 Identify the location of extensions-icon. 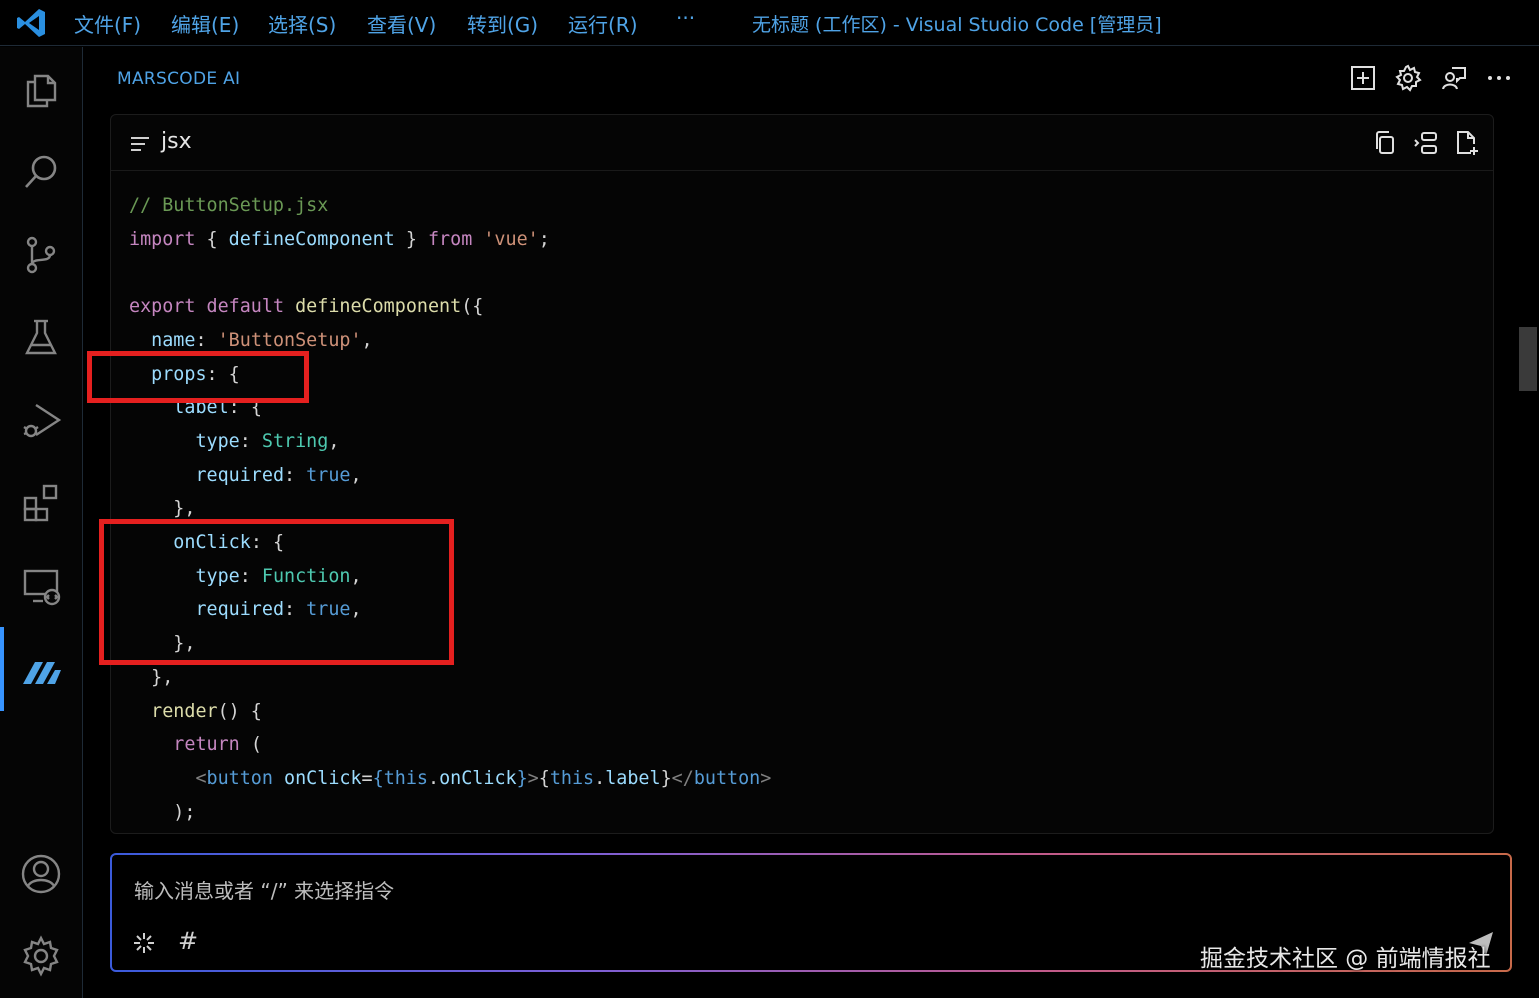
(41, 502).